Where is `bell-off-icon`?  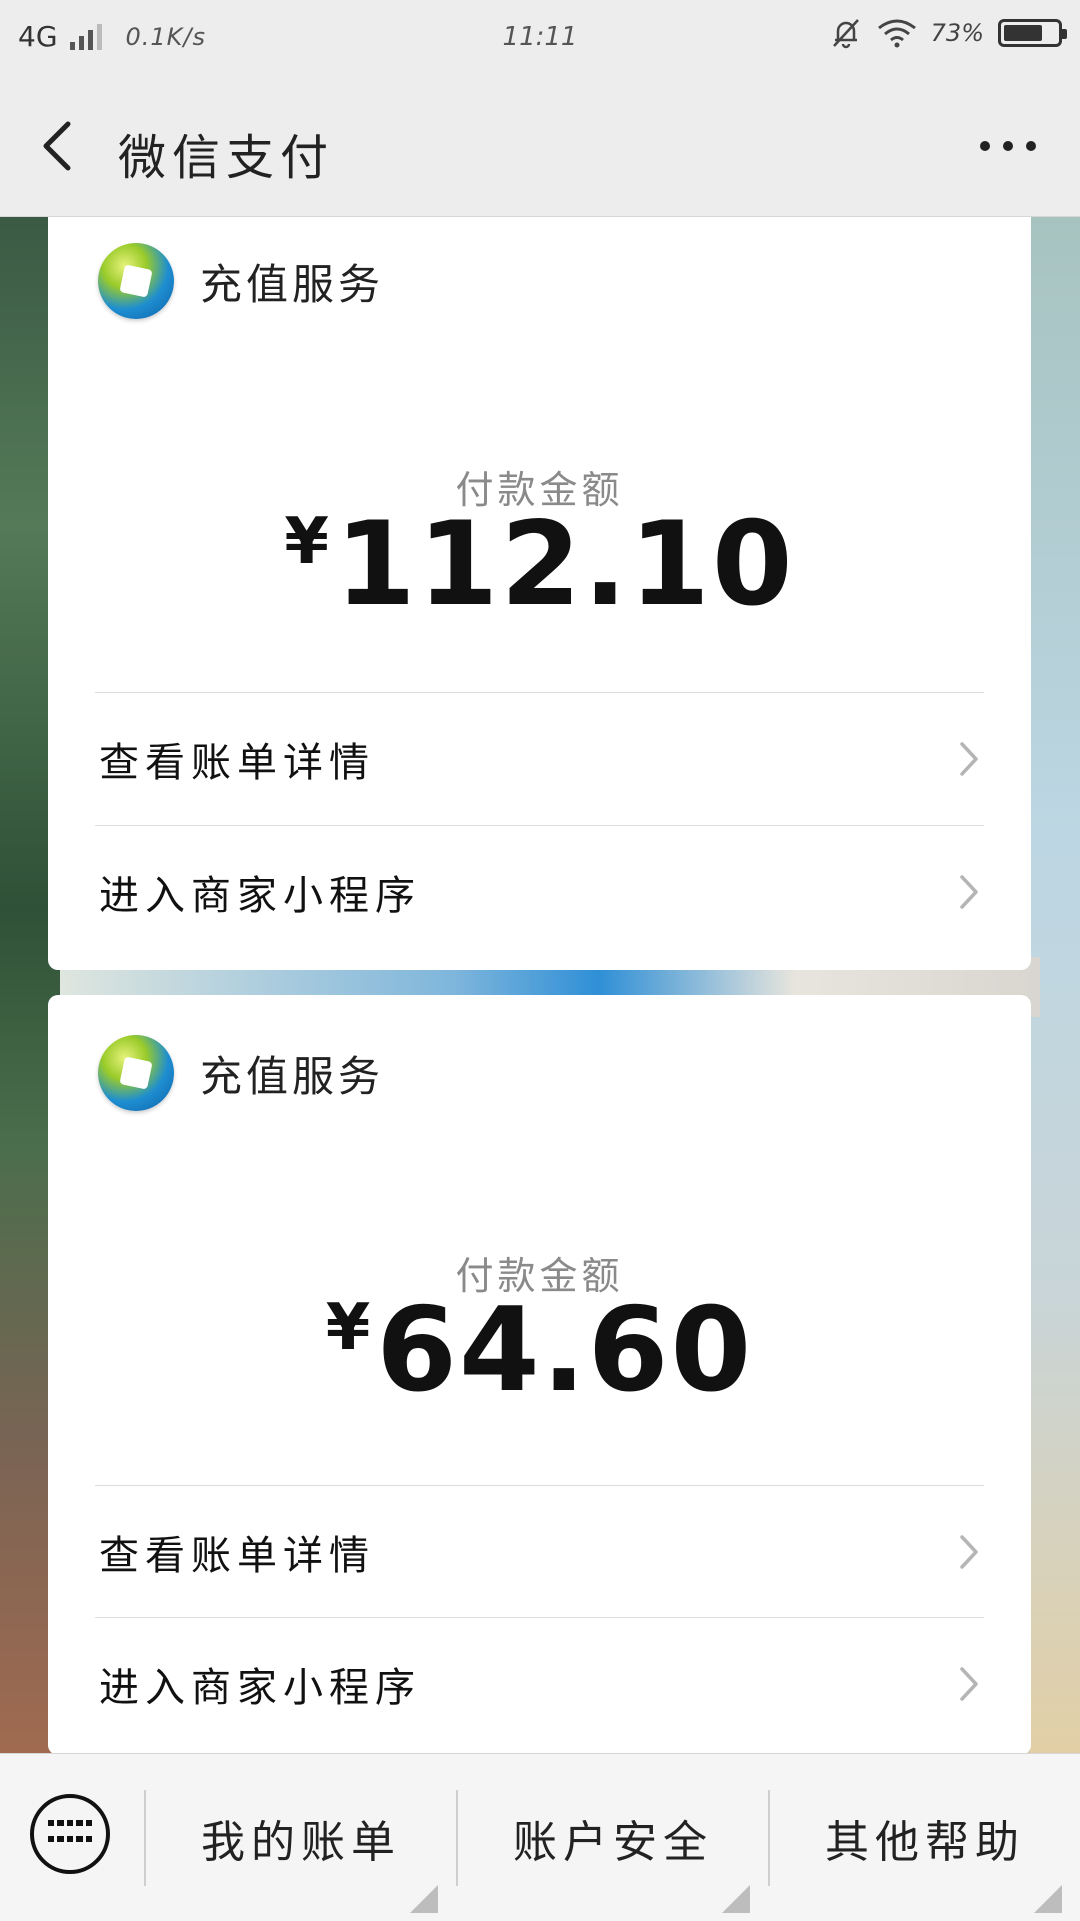
bell-off-icon is located at coordinates (845, 34).